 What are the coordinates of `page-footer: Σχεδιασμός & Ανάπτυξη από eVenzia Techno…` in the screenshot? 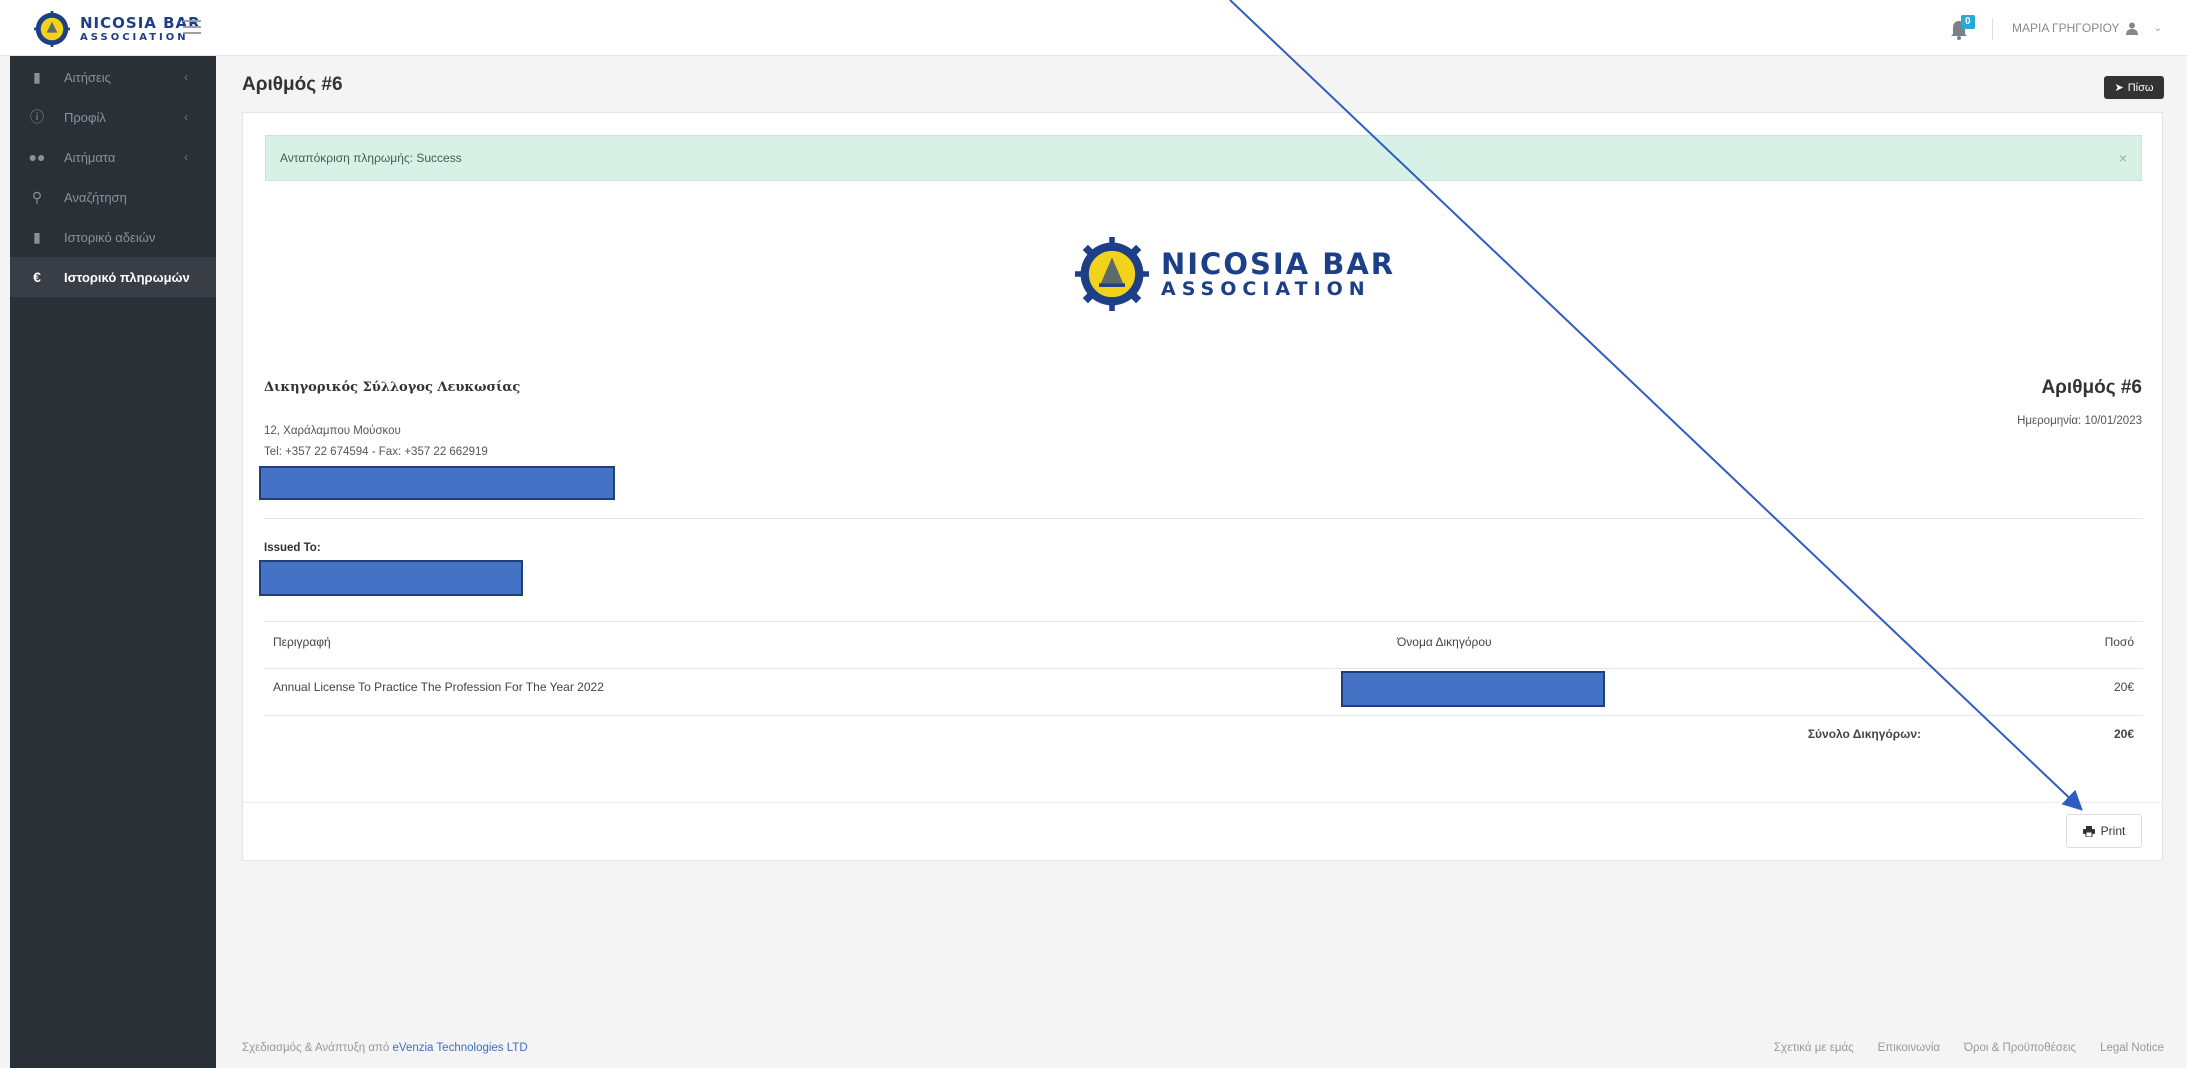 It's located at (1201, 1048).